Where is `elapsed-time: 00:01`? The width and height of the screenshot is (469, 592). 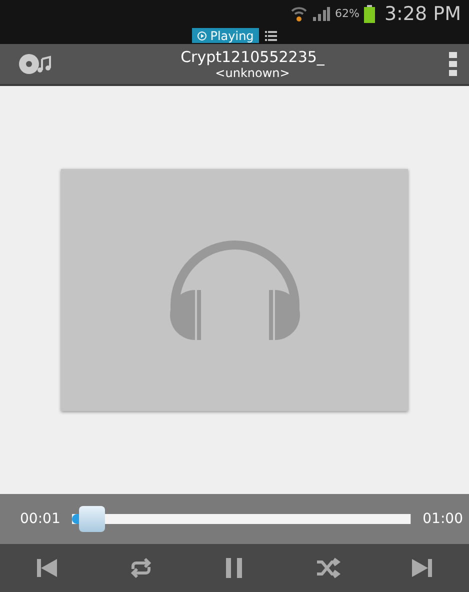
elapsed-time: 00:01 is located at coordinates (40, 519).